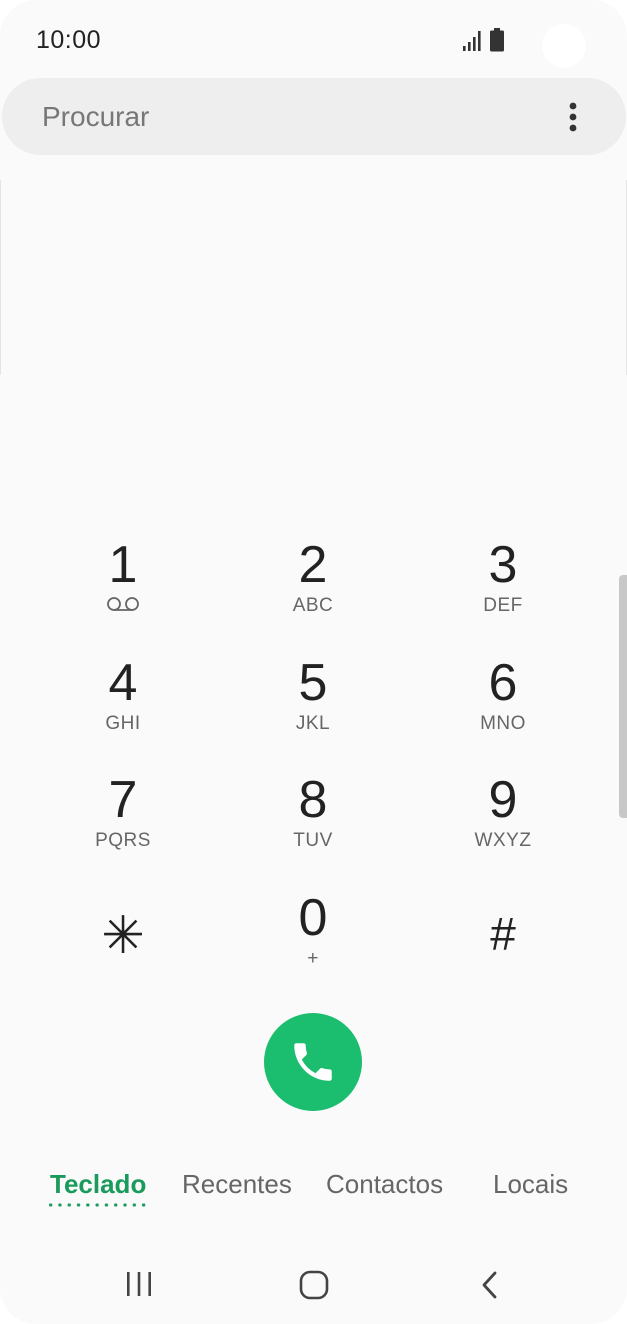 The width and height of the screenshot is (627, 1324). Describe the element at coordinates (564, 46) in the screenshot. I see `camera-cutout` at that location.